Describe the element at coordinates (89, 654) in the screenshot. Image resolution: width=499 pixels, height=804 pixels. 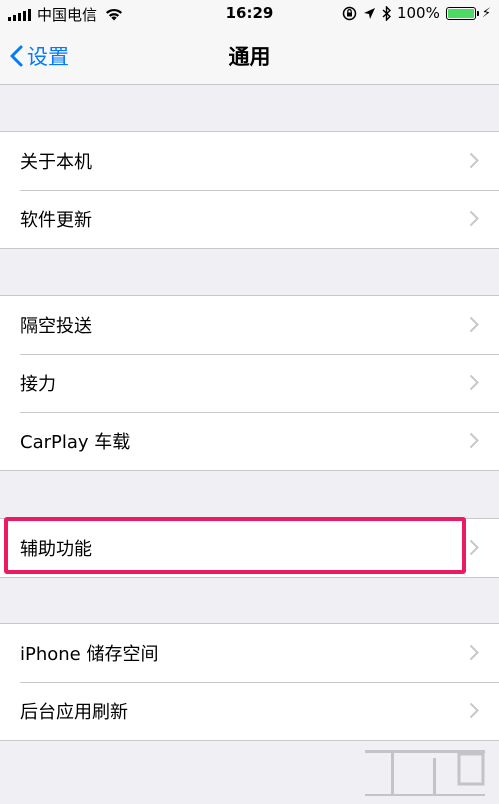
I see `list-item-label: iPhone 储存空间` at that location.